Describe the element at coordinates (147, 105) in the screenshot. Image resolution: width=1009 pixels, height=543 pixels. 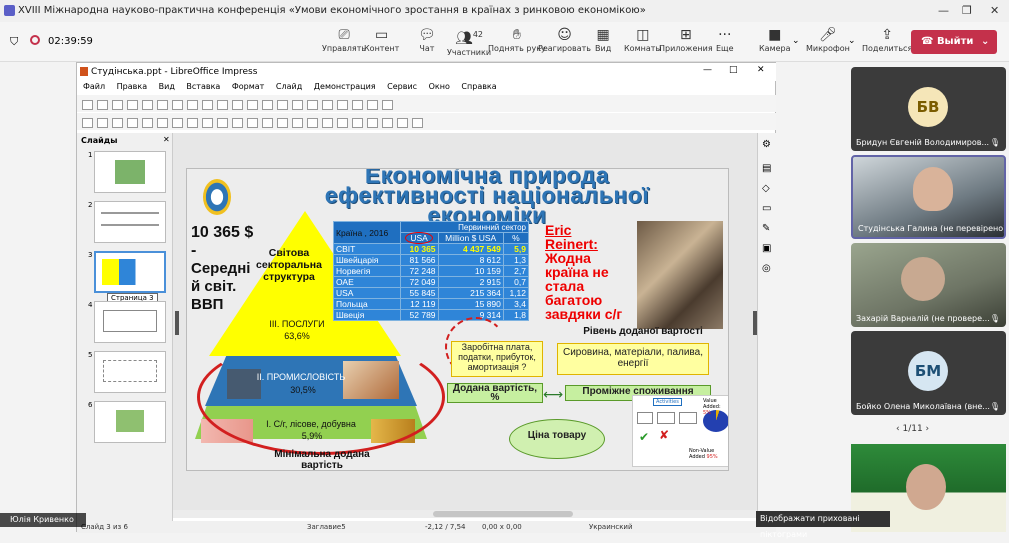
I see `print-icon` at that location.